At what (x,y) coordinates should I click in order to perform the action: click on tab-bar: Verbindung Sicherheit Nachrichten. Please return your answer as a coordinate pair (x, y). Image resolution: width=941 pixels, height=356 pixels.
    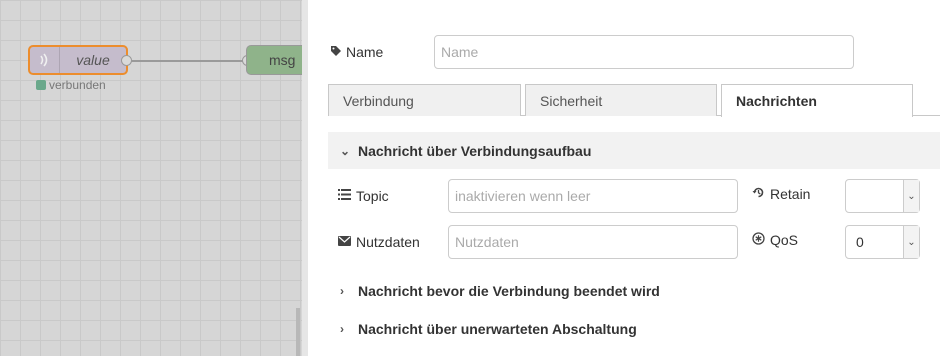
    Looking at the image, I should click on (634, 100).